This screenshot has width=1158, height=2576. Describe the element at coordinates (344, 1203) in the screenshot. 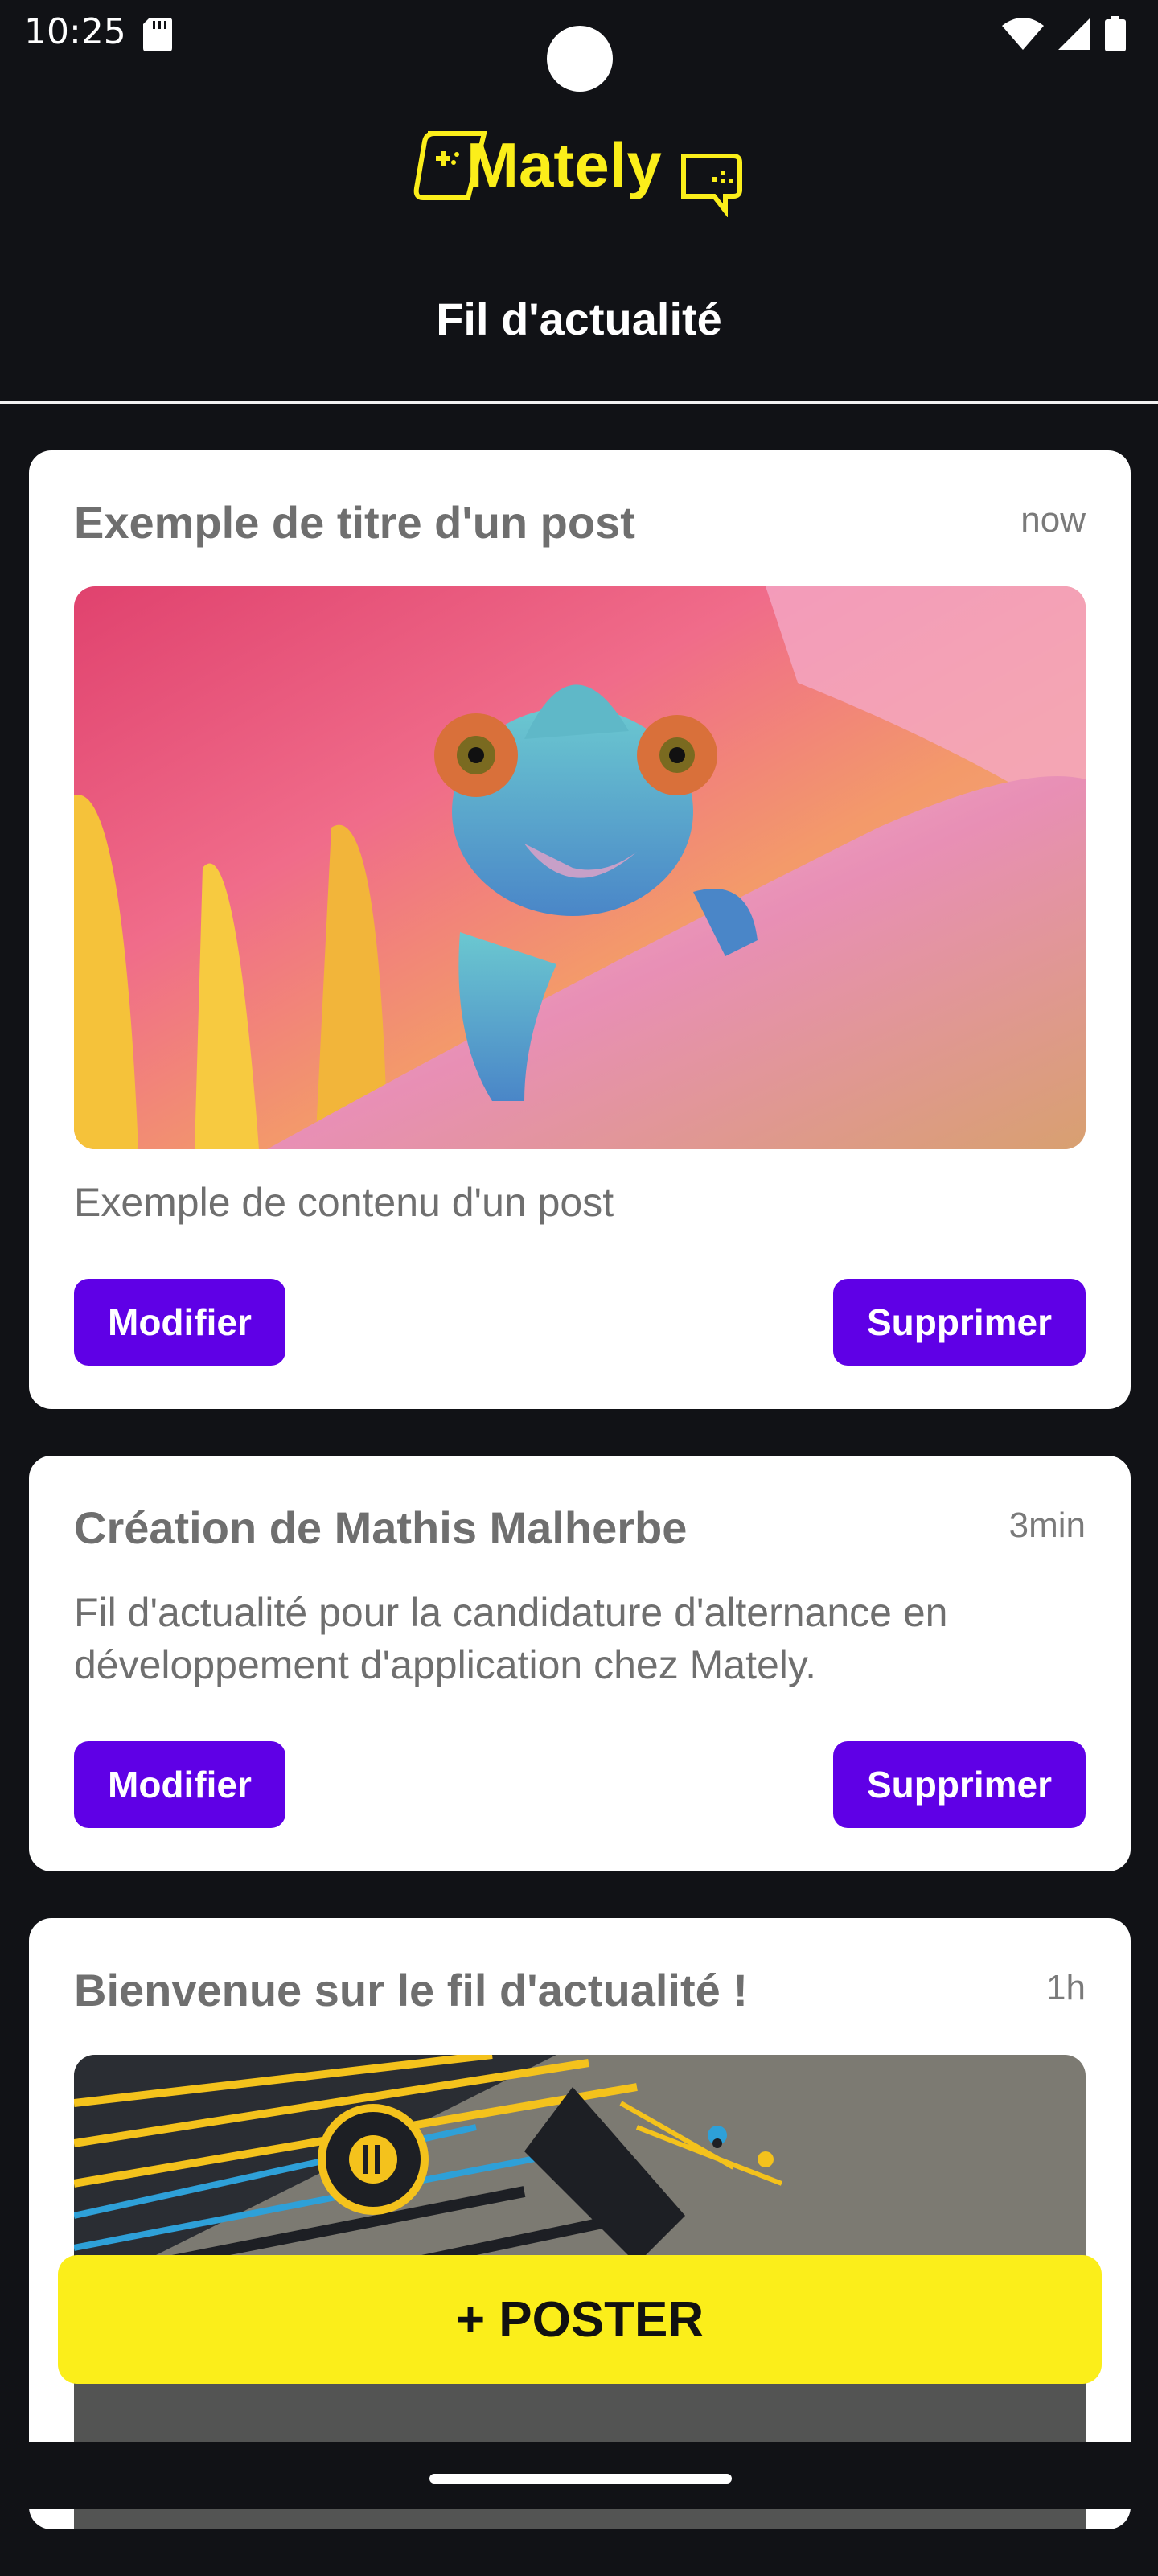

I see `post-content: Exemple de contenu d'un post` at that location.